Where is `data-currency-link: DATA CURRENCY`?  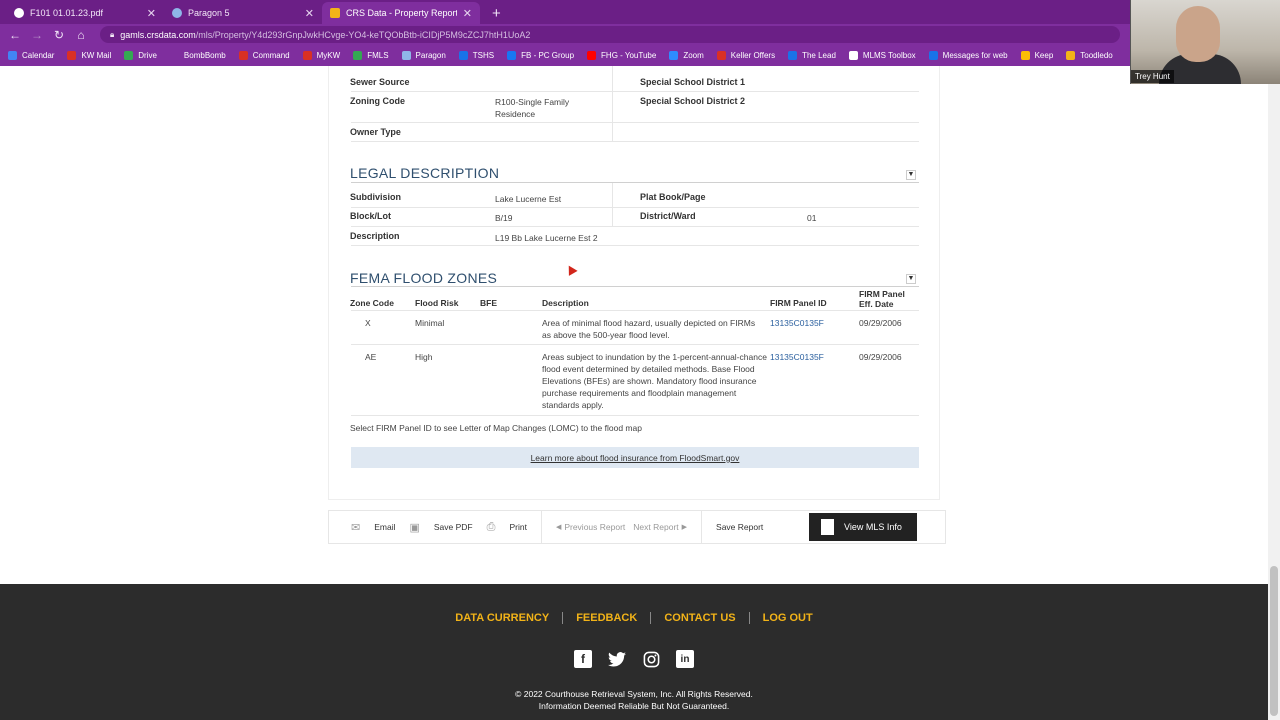
data-currency-link: DATA CURRENCY is located at coordinates (503, 618).